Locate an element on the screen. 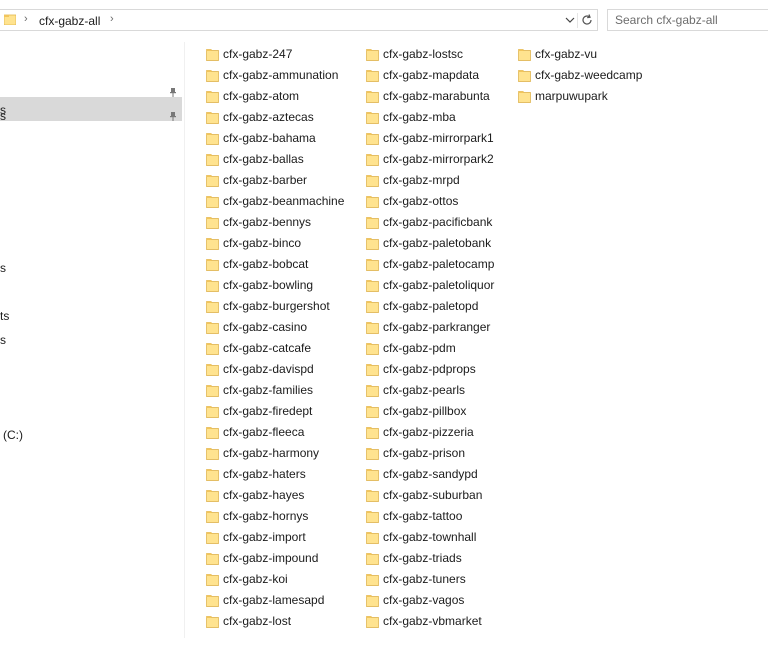  folder-item: cfx-gabz-ottos is located at coordinates (412, 201).